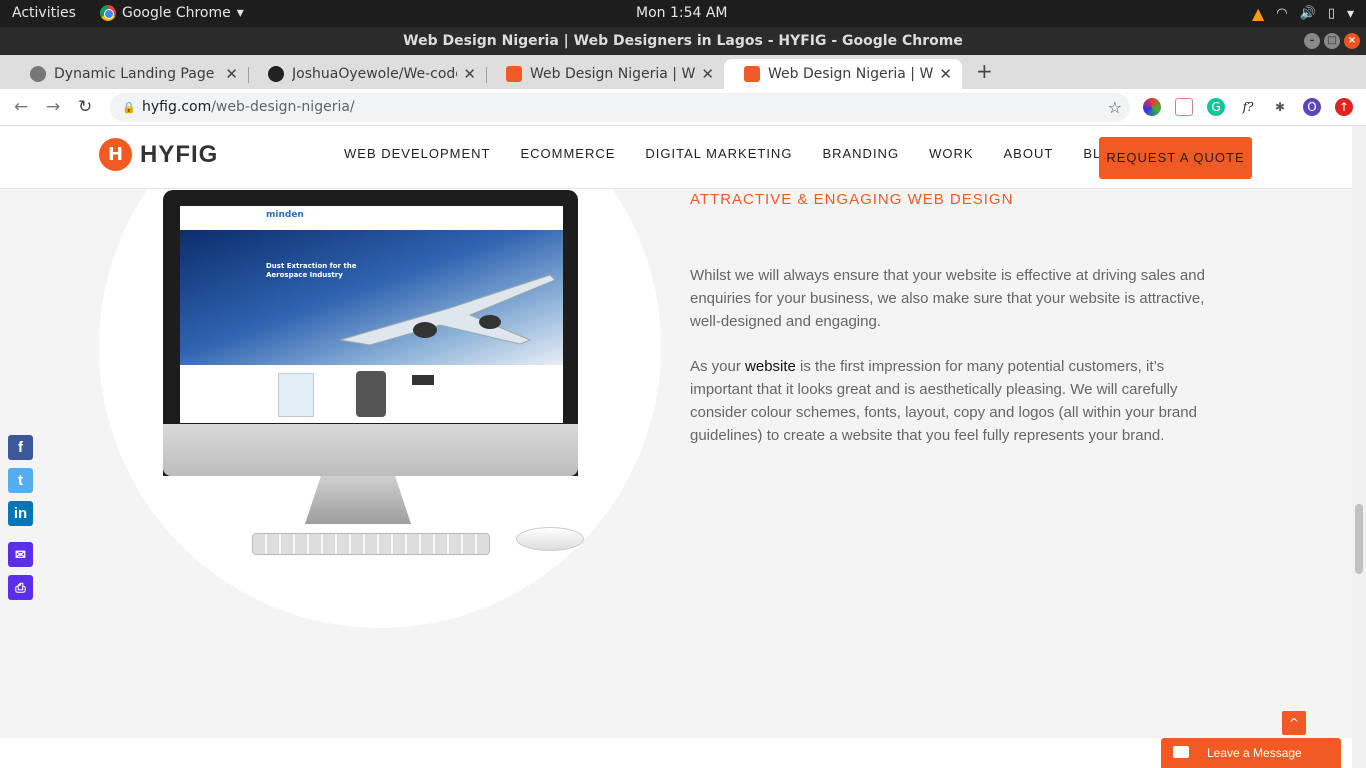 The height and width of the screenshot is (768, 1366). What do you see at coordinates (718, 366) in the screenshot?
I see `paragraph-2-lead: As your` at bounding box center [718, 366].